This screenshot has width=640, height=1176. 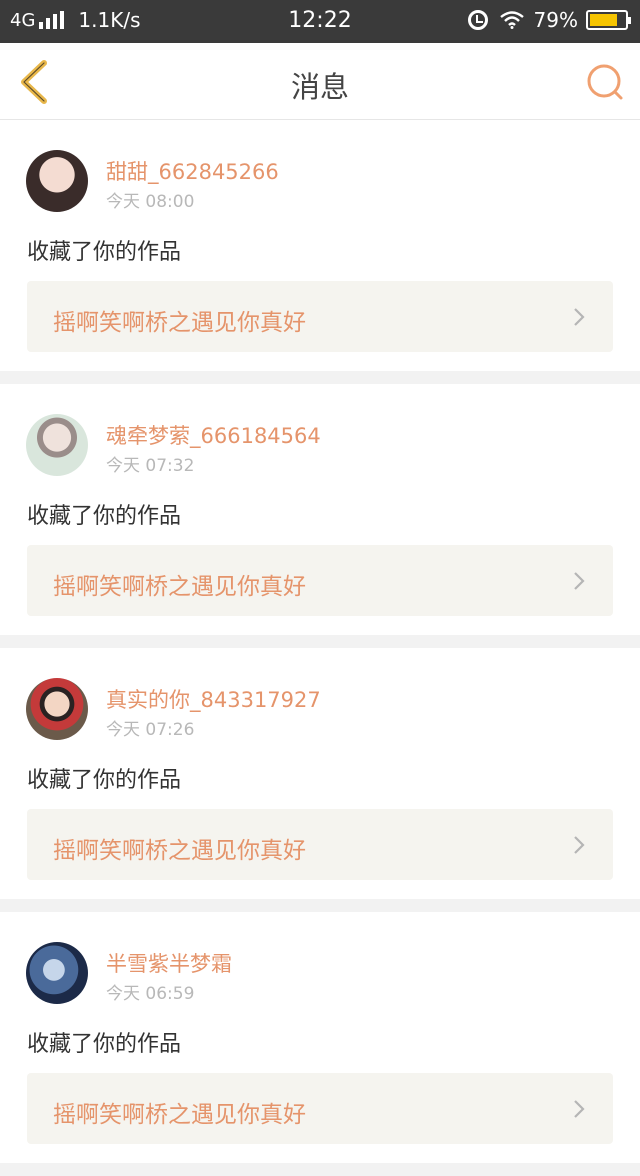 What do you see at coordinates (605, 82) in the screenshot?
I see `search-icon` at bounding box center [605, 82].